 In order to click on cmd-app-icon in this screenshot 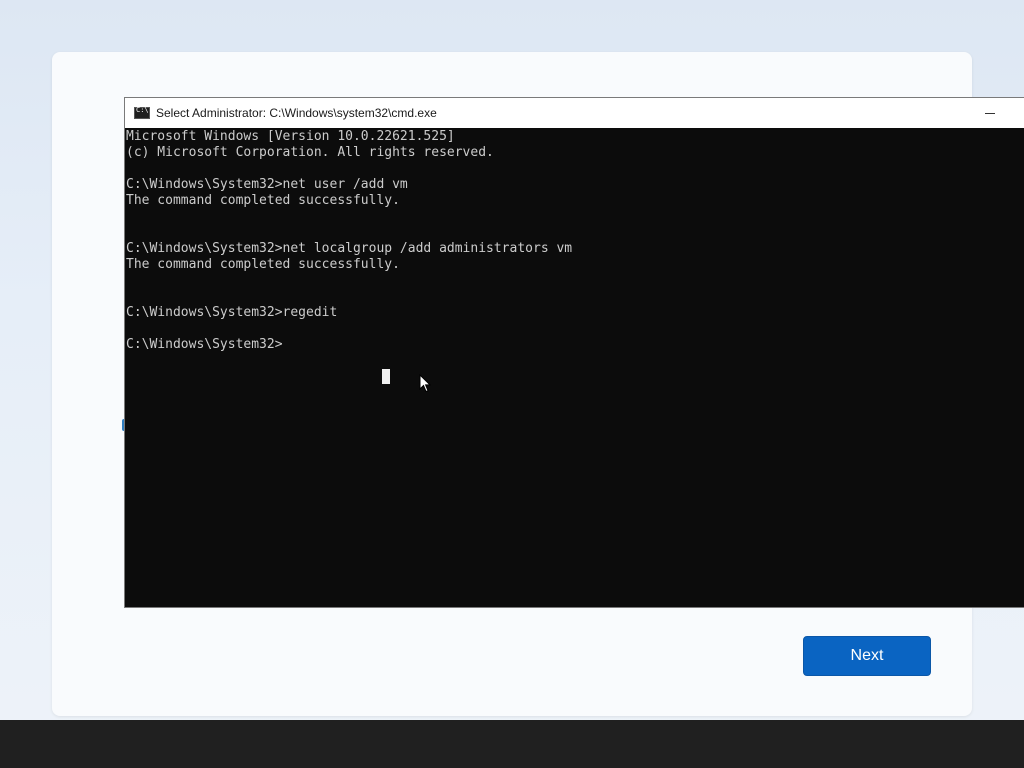, I will do `click(142, 112)`.